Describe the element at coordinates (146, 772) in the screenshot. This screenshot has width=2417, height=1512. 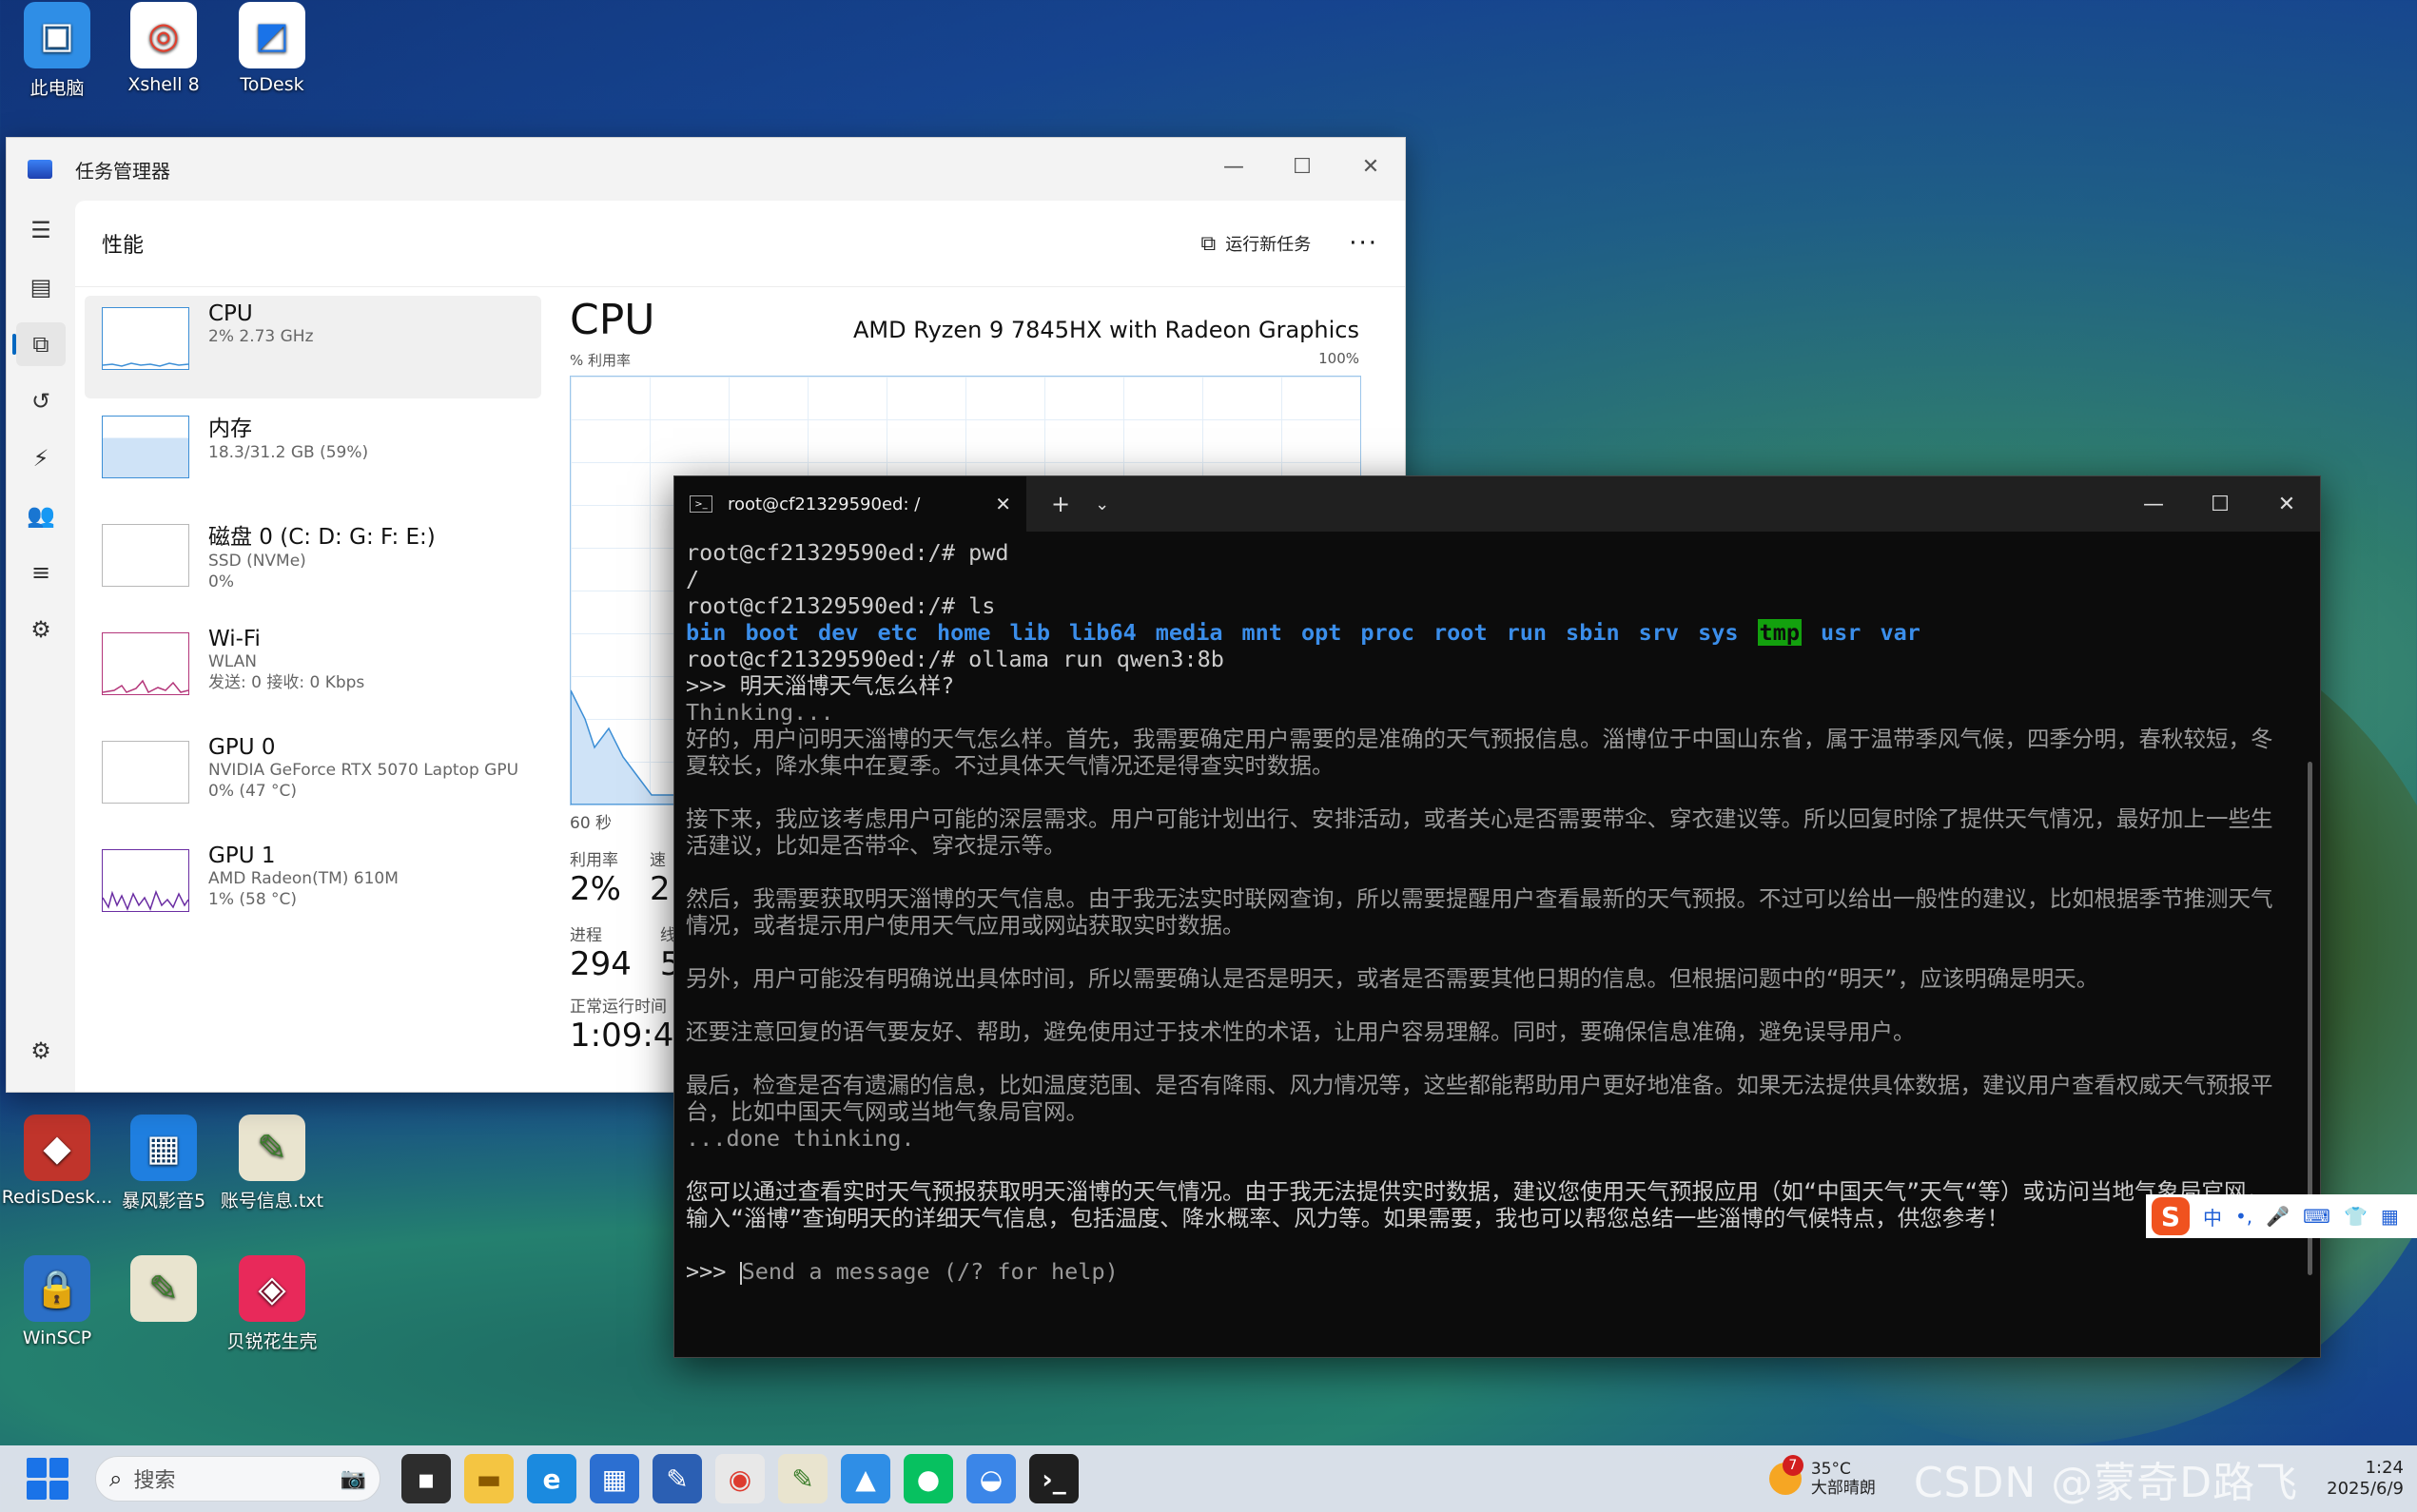
I see `gpu0-mini-graph` at that location.